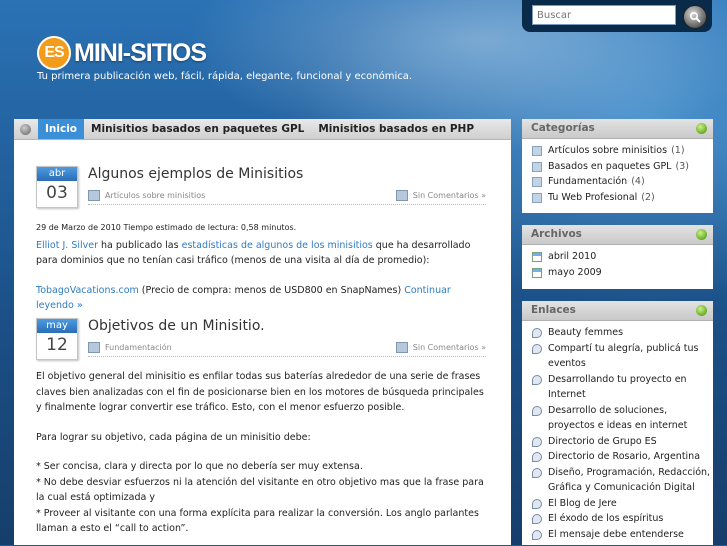  What do you see at coordinates (622, 504) in the screenshot?
I see `link-item: El Blog de Jere` at bounding box center [622, 504].